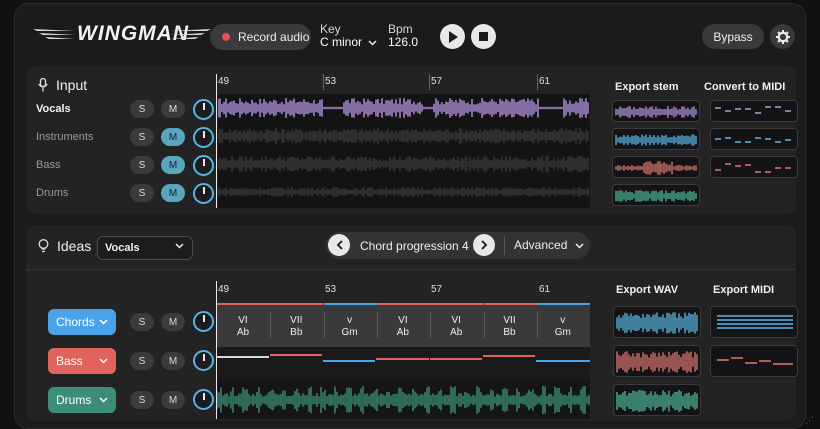 The image size is (820, 429). Describe the element at coordinates (339, 245) in the screenshot. I see `prev-progression-button` at that location.